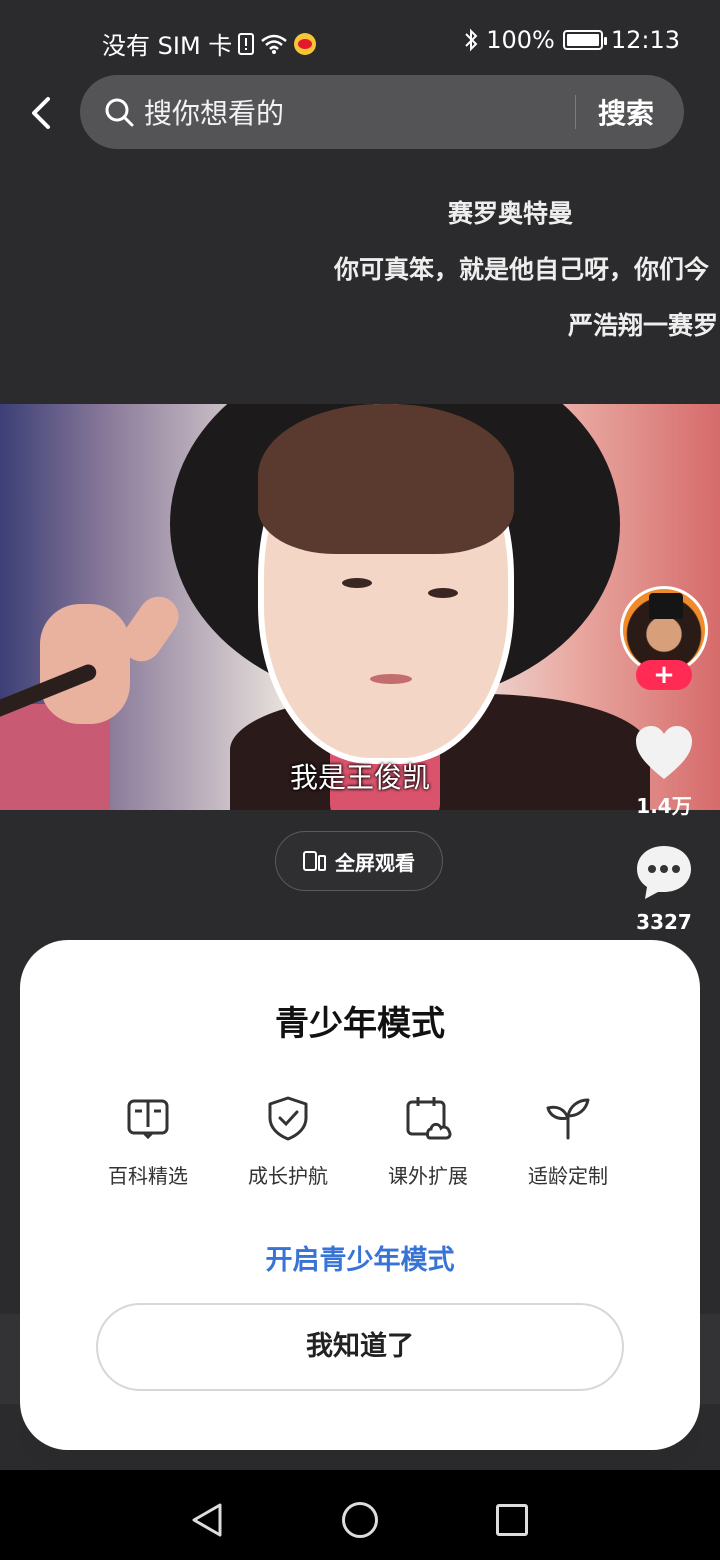 Image resolution: width=720 pixels, height=1560 pixels. Describe the element at coordinates (314, 861) in the screenshot. I see `fullscreen-icon` at that location.